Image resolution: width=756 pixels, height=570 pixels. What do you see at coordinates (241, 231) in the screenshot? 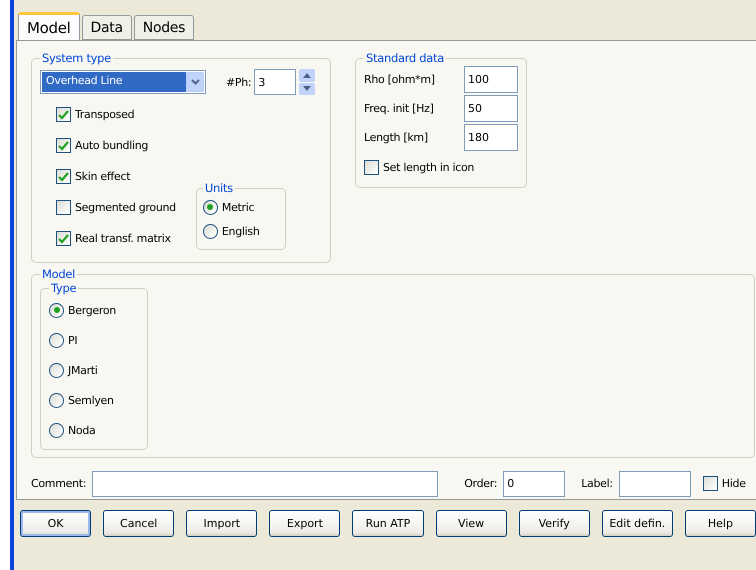
I see `radio-label: English` at bounding box center [241, 231].